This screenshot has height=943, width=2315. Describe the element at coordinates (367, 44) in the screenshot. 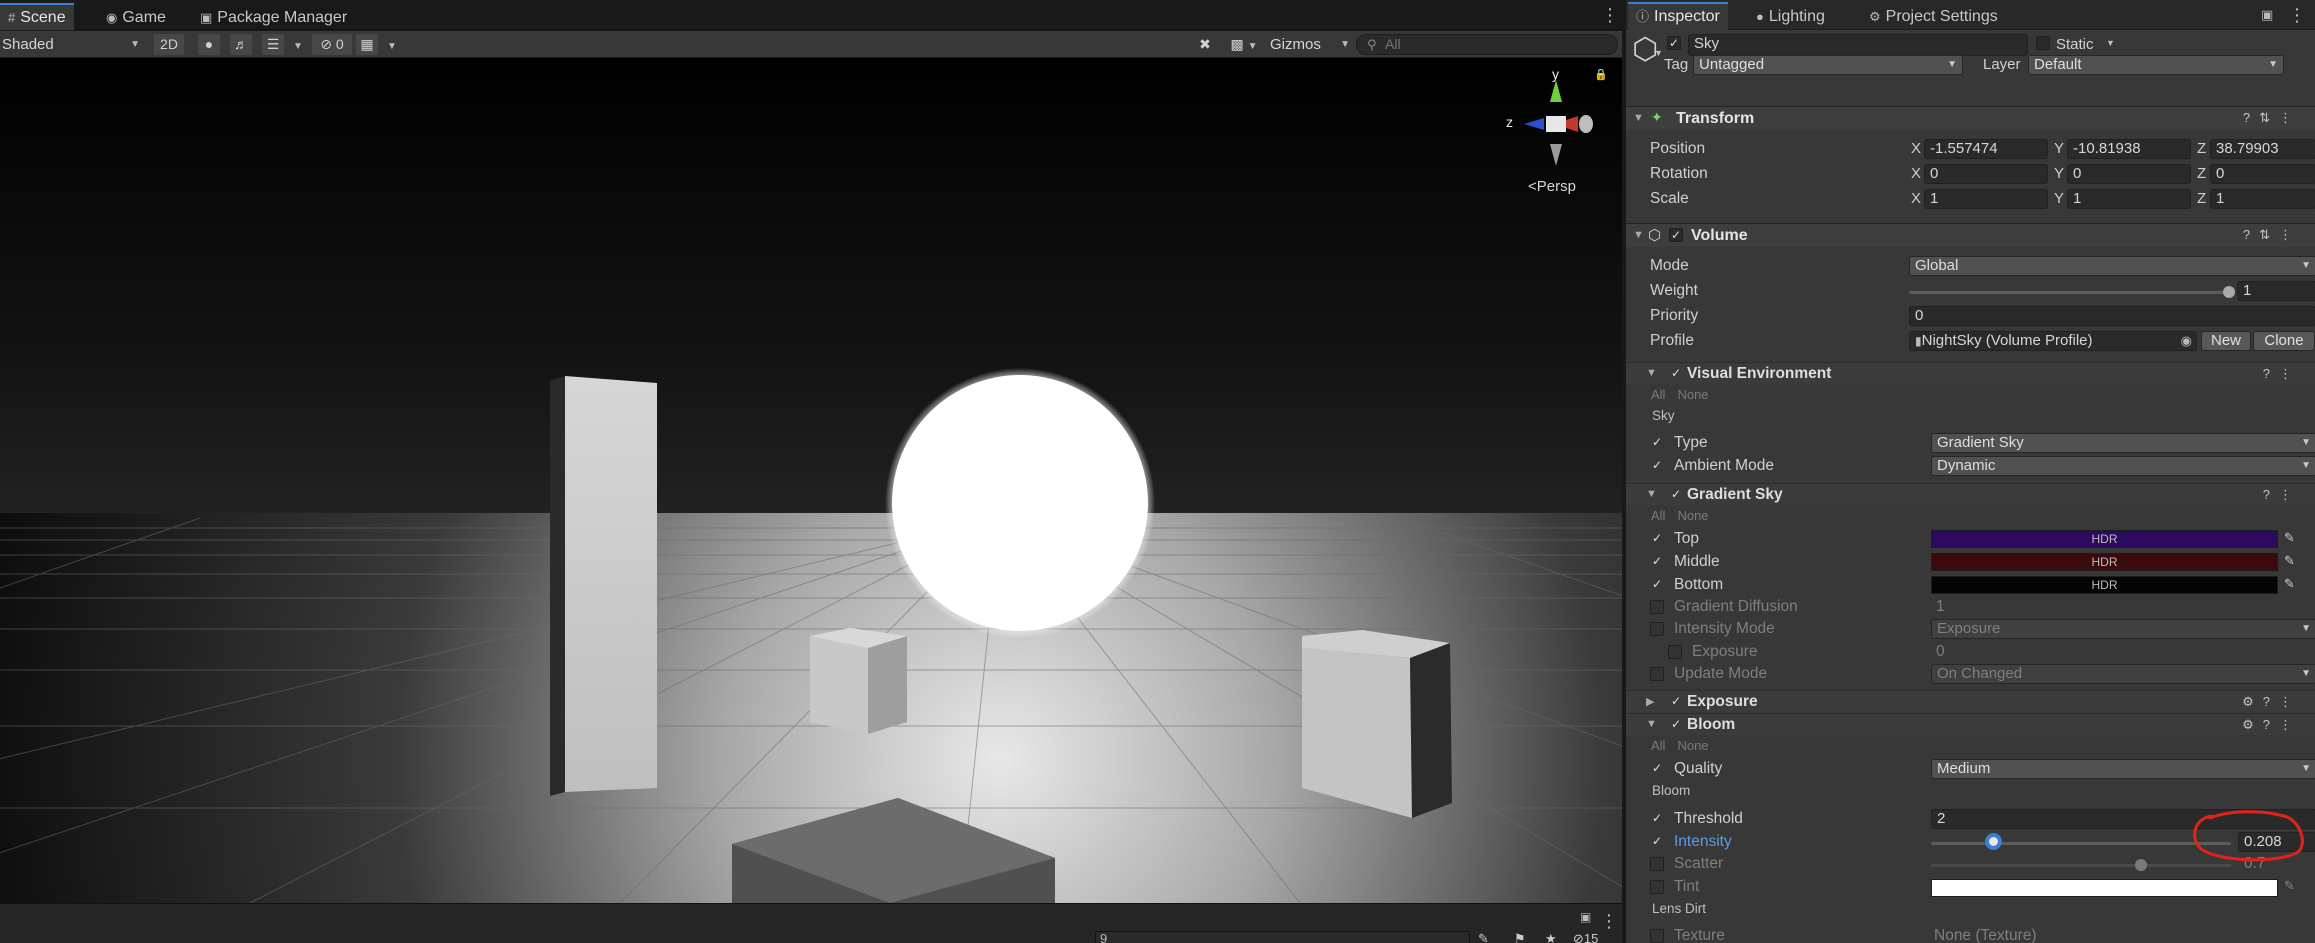

I see `grid-toggle-icon: ▦` at that location.